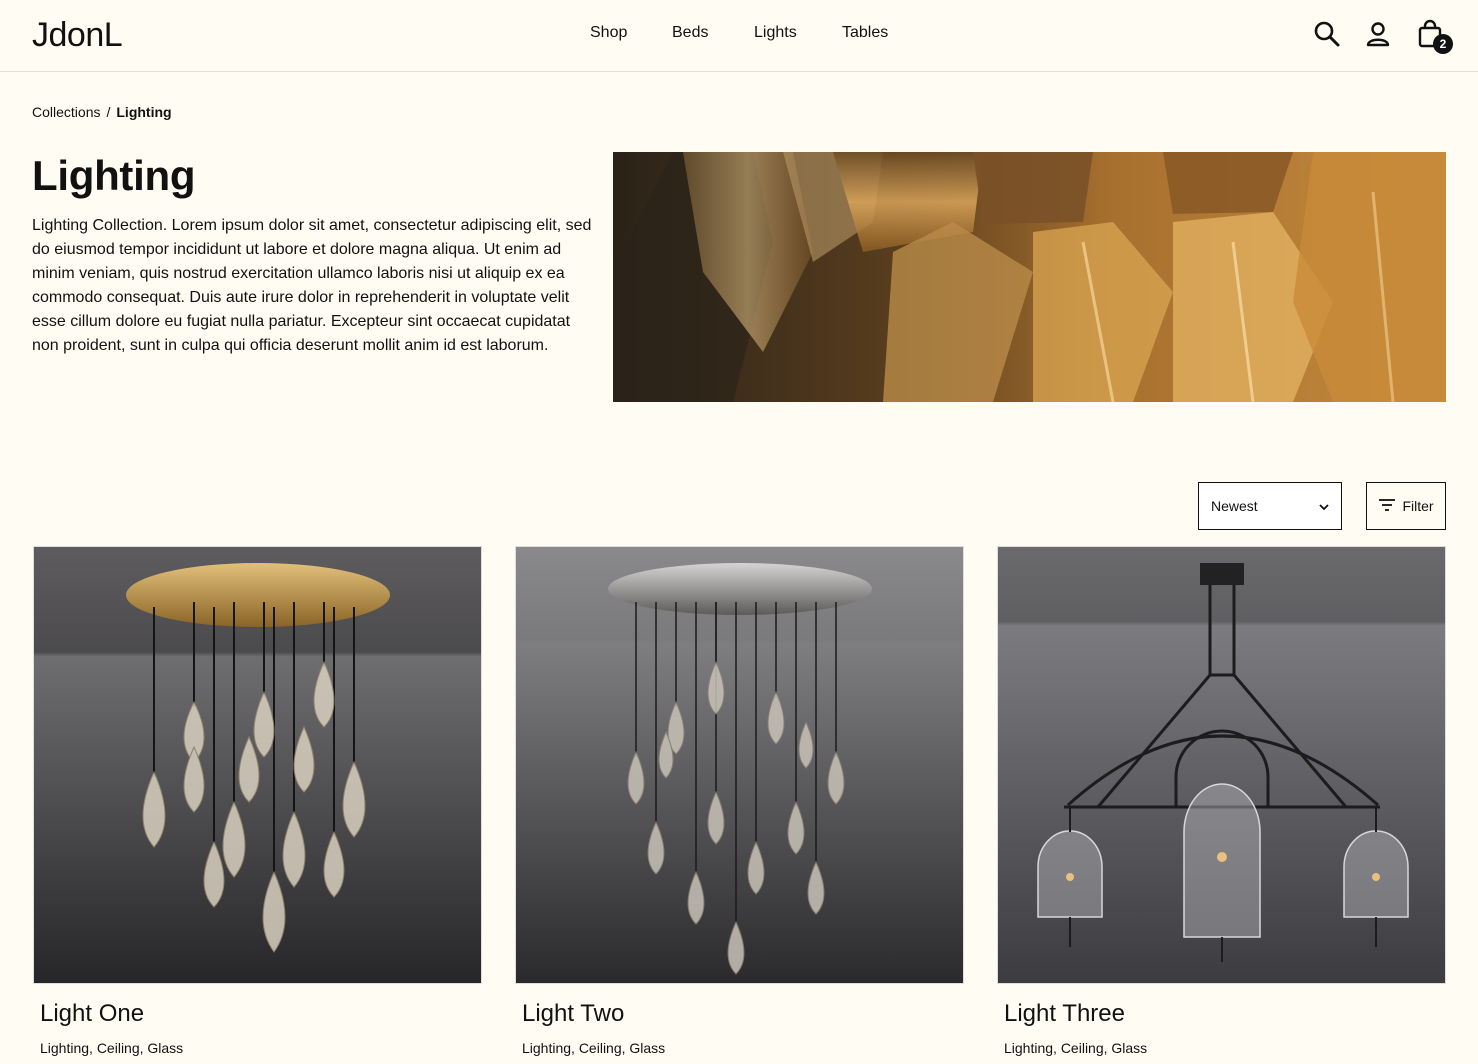 The image size is (1478, 1064). What do you see at coordinates (261, 1014) in the screenshot?
I see `product-name: Light One` at bounding box center [261, 1014].